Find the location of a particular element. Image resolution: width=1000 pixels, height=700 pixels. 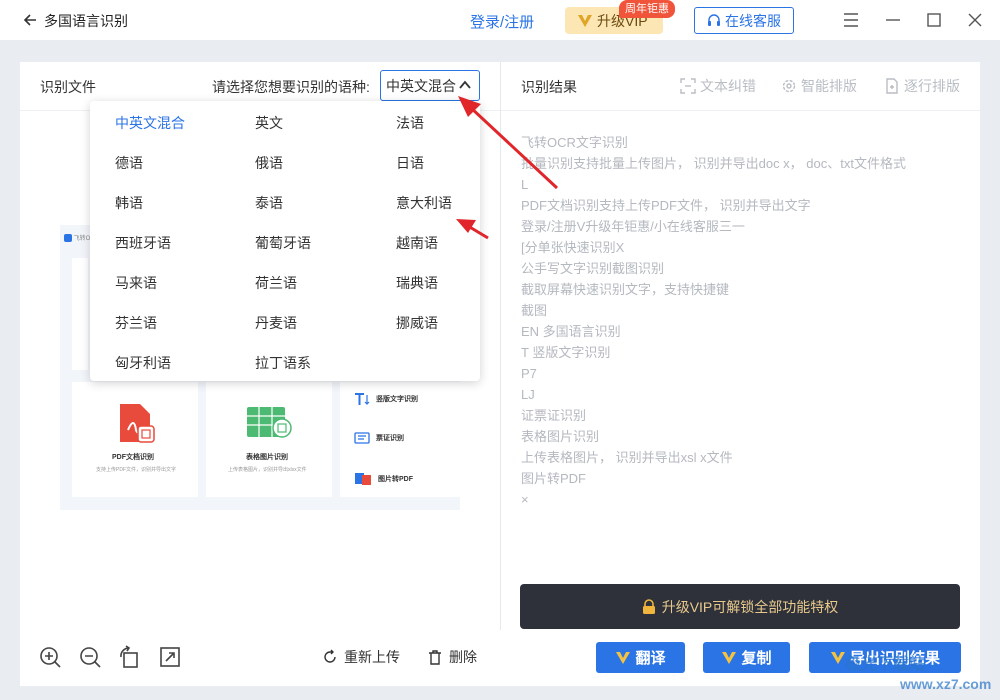

scan-correct-icon is located at coordinates (688, 86).